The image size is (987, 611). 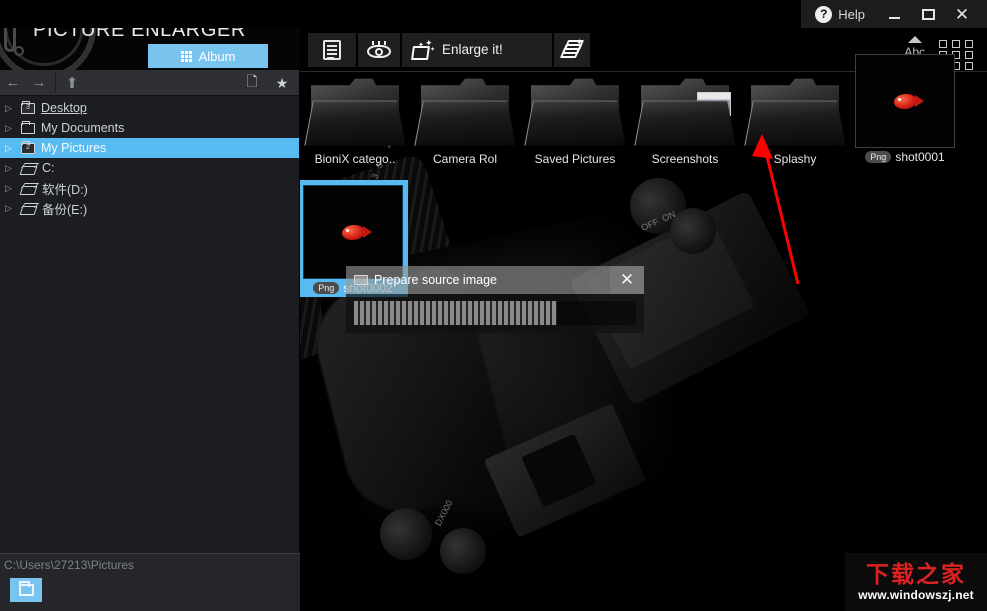 I want to click on thumbnail-item: Png shot0001, so click(x=905, y=109).